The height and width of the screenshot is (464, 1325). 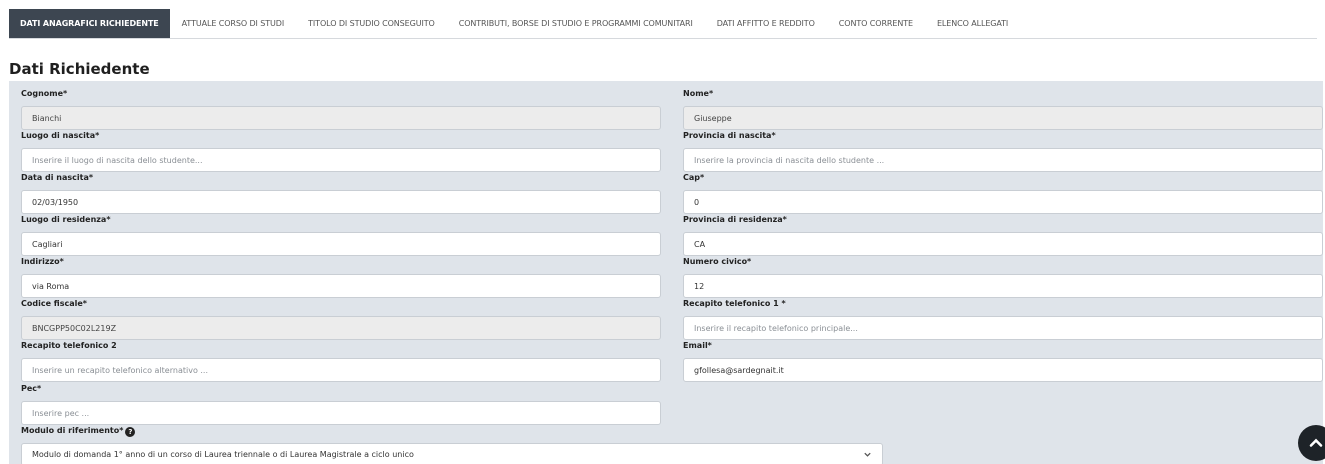 What do you see at coordinates (717, 261) in the screenshot?
I see `numero-civico-label: Numero civico*` at bounding box center [717, 261].